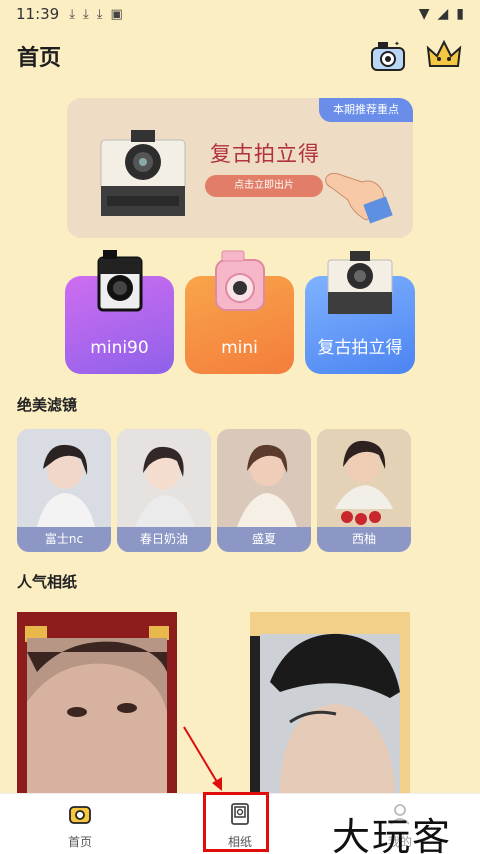 This screenshot has height=854, width=480. I want to click on filter-label: 西柚, so click(364, 539).